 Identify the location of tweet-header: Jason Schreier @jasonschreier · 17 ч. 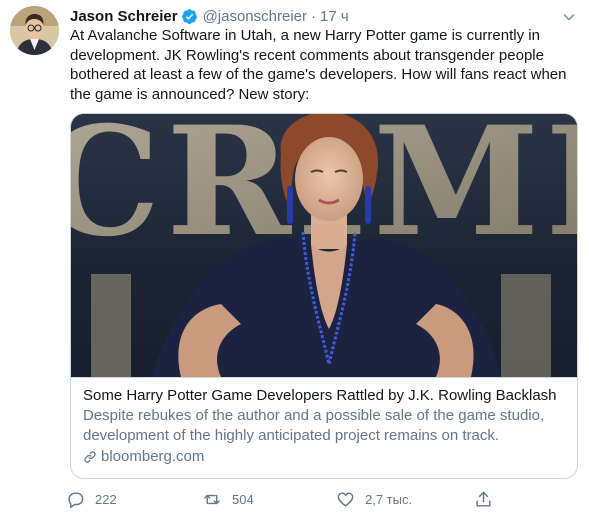
(209, 16).